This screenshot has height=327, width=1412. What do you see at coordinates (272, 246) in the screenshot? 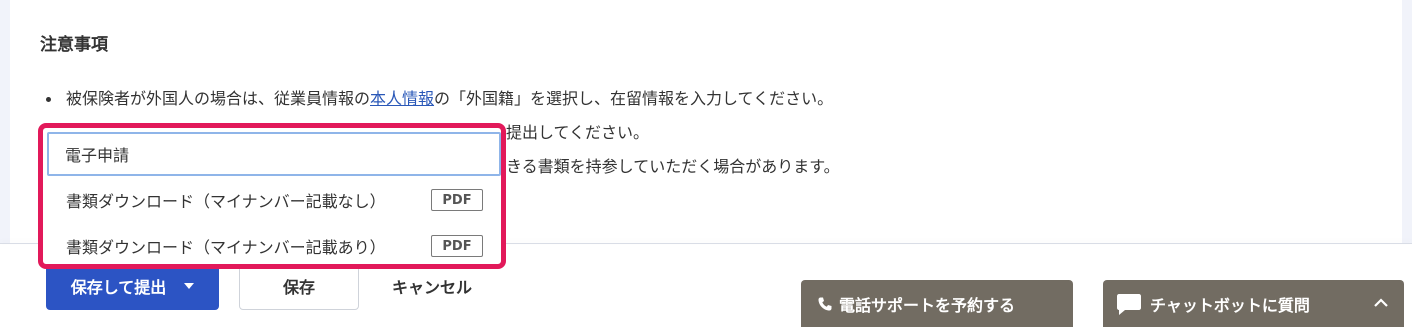
I see `menu-item-download-with-mynumber: 書類ダウンロード（マイナンバー記載あり） PDF` at bounding box center [272, 246].